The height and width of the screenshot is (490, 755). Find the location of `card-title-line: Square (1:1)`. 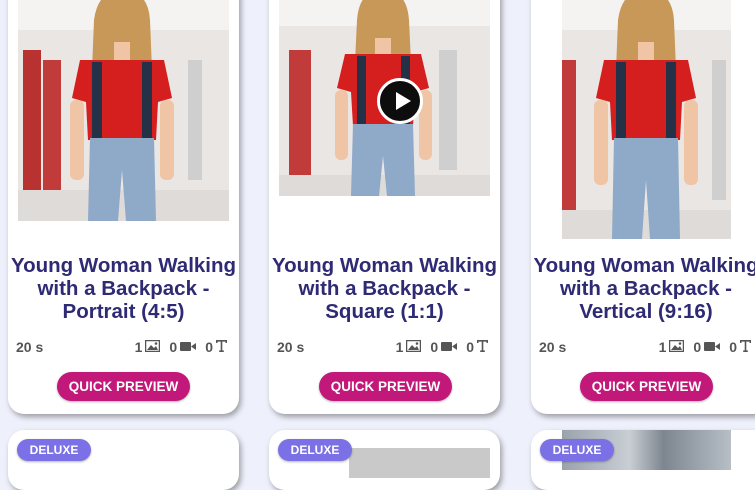

card-title-line: Square (1:1) is located at coordinates (384, 311).